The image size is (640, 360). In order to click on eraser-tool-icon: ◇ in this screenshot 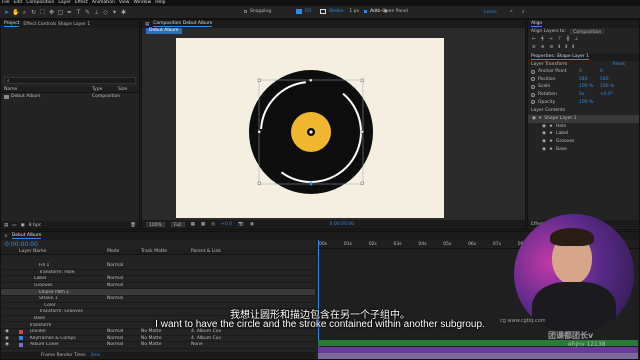, I will do `click(105, 12)`.